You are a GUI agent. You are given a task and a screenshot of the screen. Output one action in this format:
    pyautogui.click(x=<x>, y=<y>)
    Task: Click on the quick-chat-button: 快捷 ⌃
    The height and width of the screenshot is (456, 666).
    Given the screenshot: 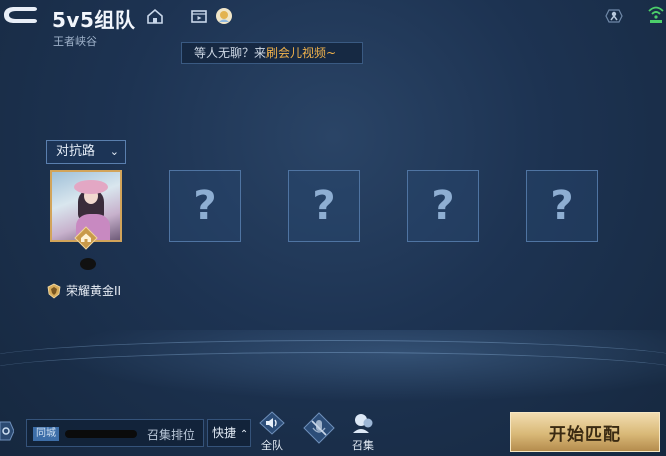 What is the action you would take?
    pyautogui.click(x=229, y=433)
    